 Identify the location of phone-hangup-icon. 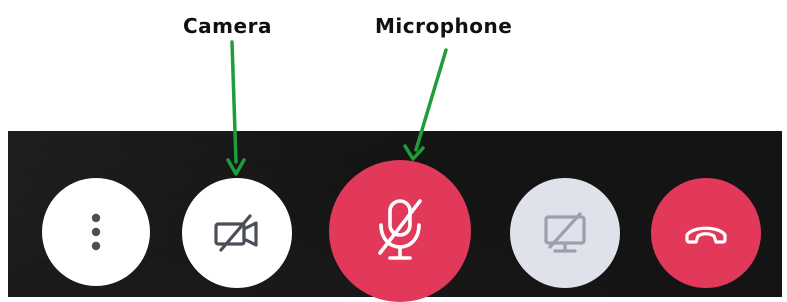
(706, 233).